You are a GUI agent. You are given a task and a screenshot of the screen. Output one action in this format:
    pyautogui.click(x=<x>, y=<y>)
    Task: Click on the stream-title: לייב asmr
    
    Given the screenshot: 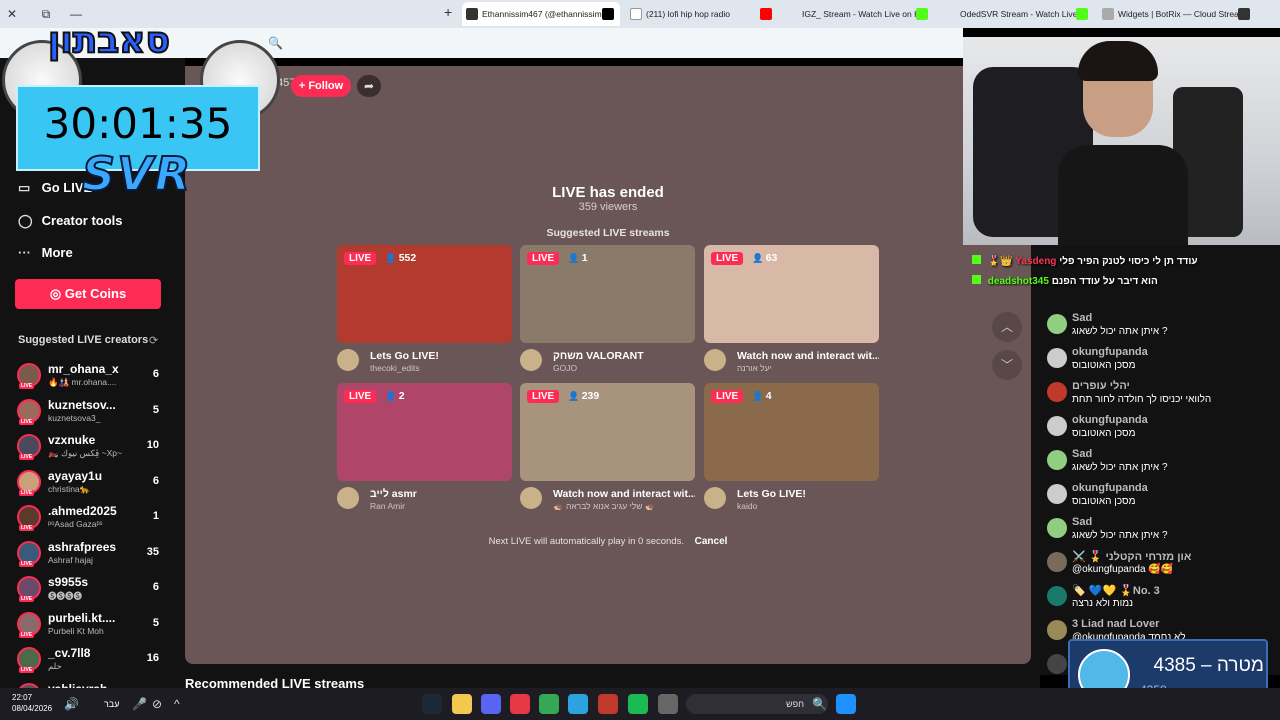 What is the action you would take?
    pyautogui.click(x=441, y=494)
    